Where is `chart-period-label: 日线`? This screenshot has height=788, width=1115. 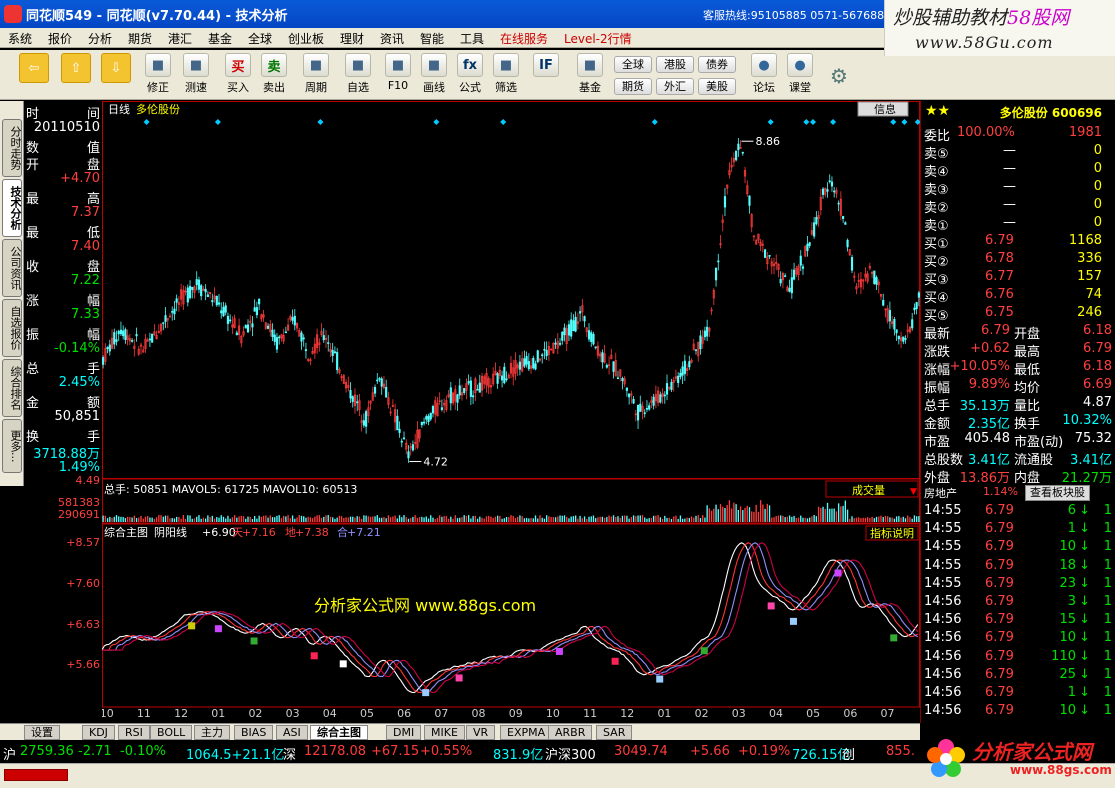
chart-period-label: 日线 is located at coordinates (119, 109).